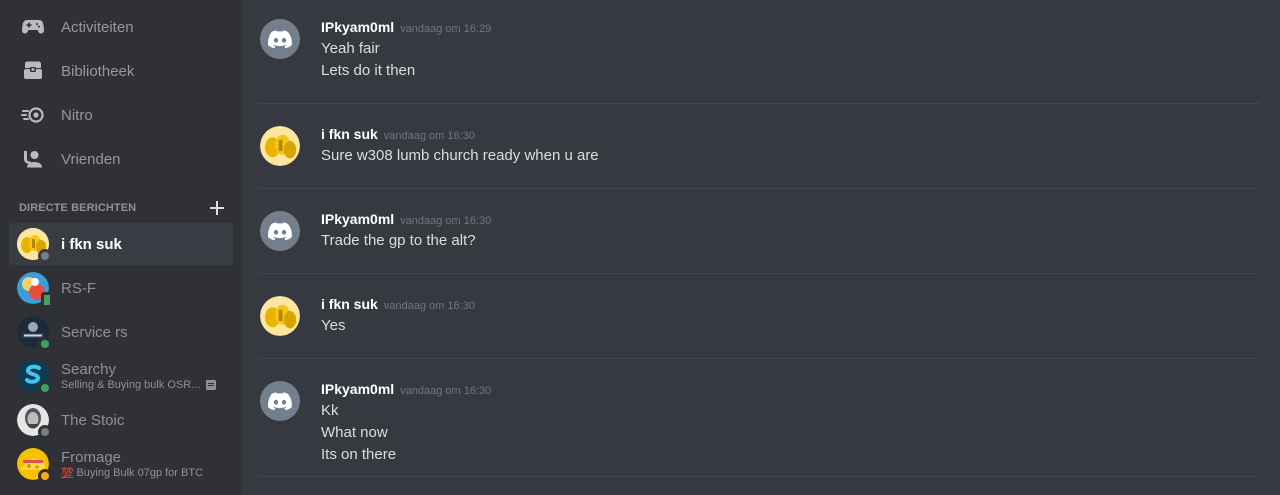 This screenshot has width=1280, height=495. What do you see at coordinates (47, 300) in the screenshot?
I see `mobile-status-icon` at bounding box center [47, 300].